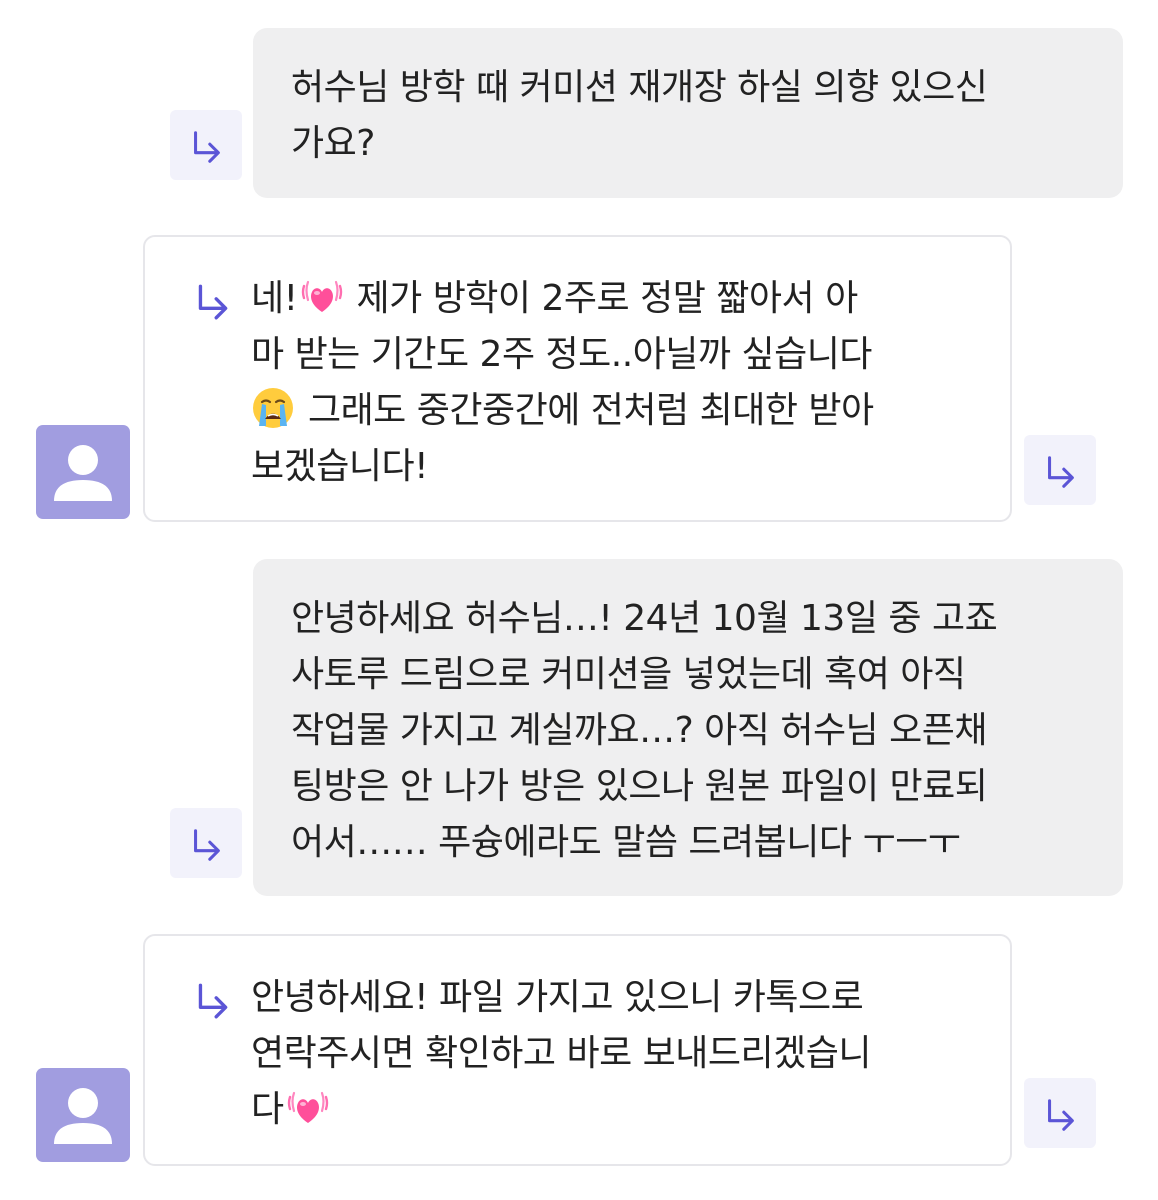  What do you see at coordinates (639, 730) in the screenshot?
I see `message-line: 작업물 가지고 계실까요…? 아직 허수님 오픈채` at bounding box center [639, 730].